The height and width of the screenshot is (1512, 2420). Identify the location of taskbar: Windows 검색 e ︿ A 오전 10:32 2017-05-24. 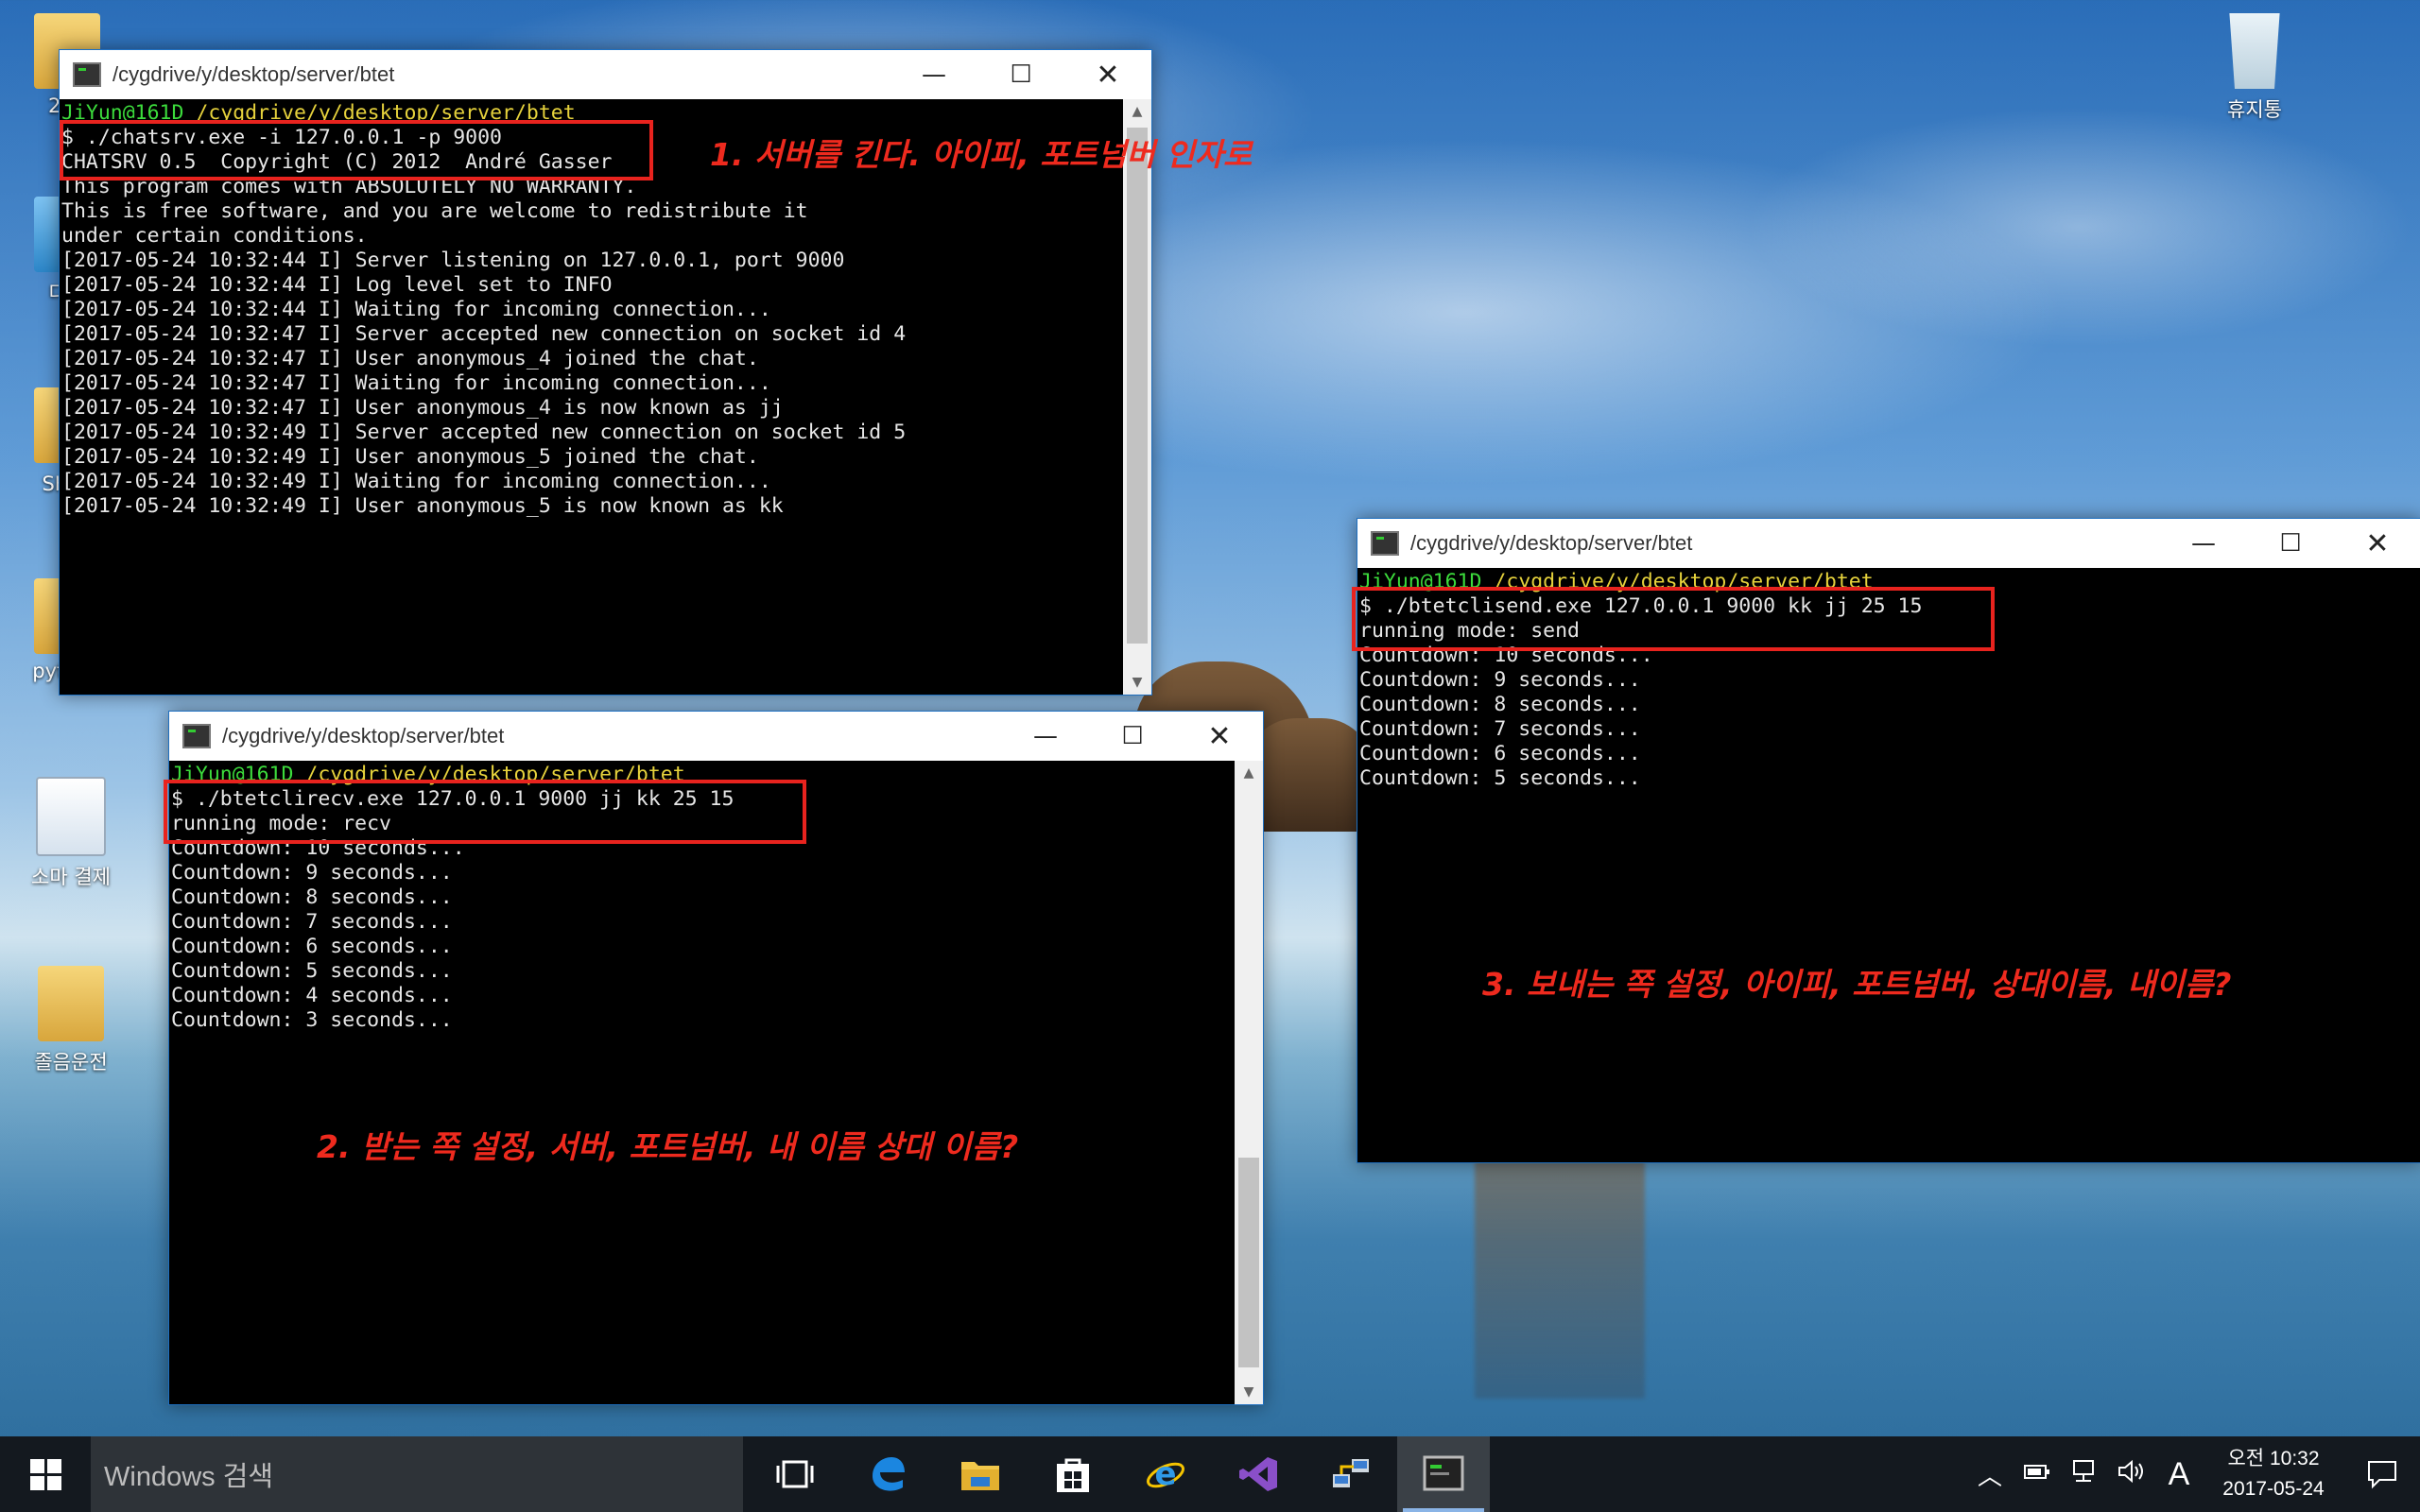
(1210, 1474).